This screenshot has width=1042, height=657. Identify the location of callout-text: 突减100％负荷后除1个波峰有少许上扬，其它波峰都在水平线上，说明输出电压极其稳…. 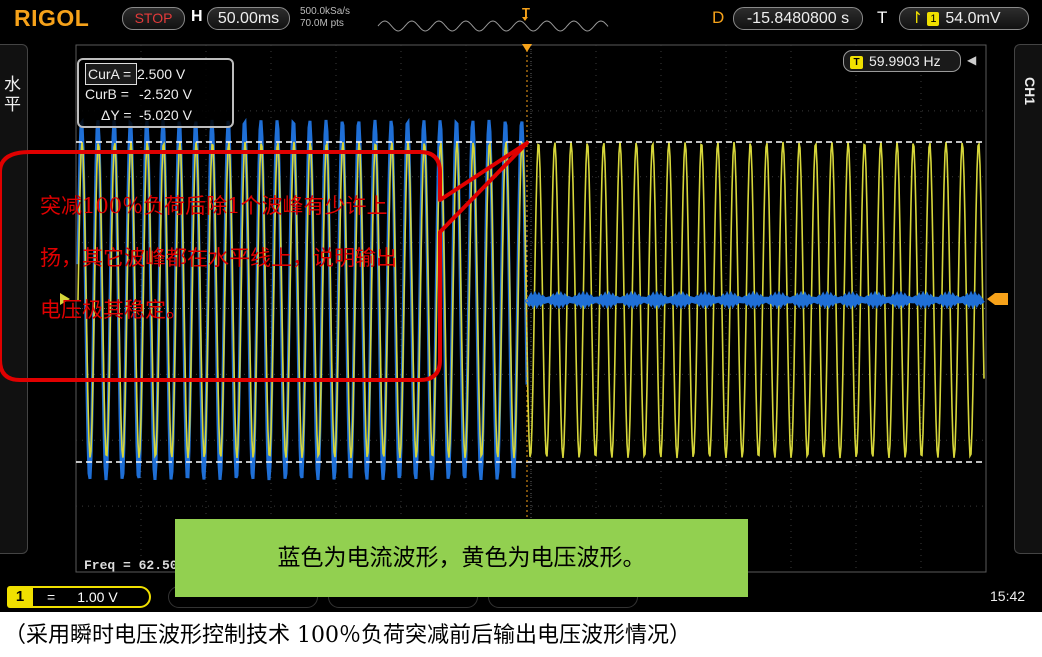
(218, 258).